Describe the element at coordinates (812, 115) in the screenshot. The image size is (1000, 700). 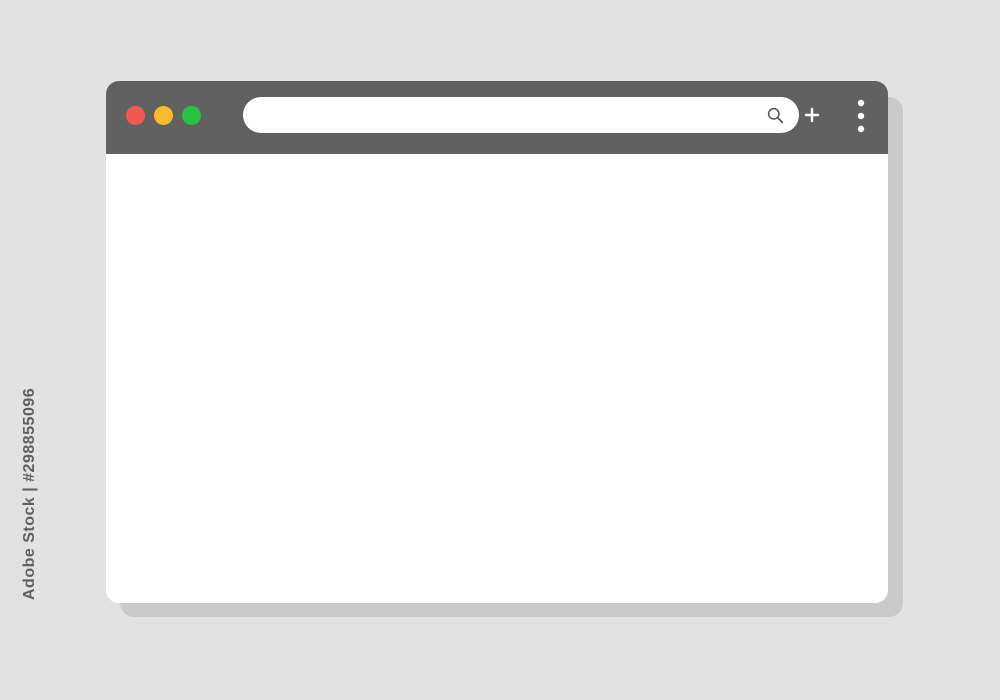
I see `plus-icon` at that location.